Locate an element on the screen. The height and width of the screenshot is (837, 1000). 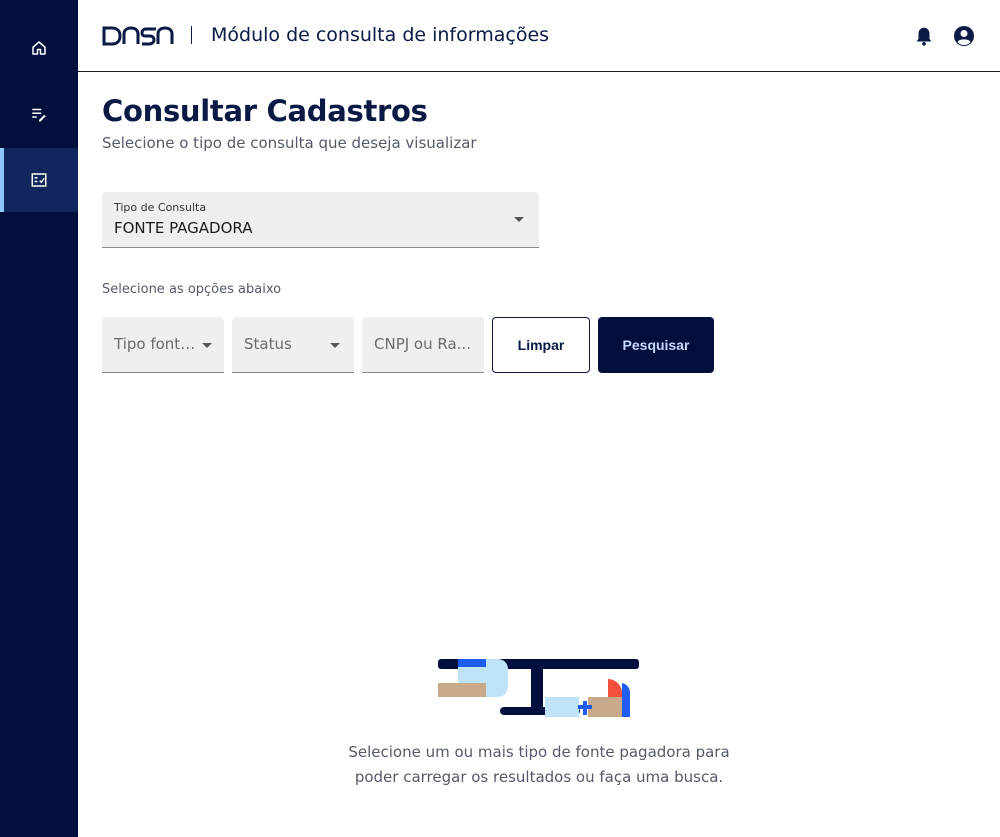
dasa-logo is located at coordinates (138, 36).